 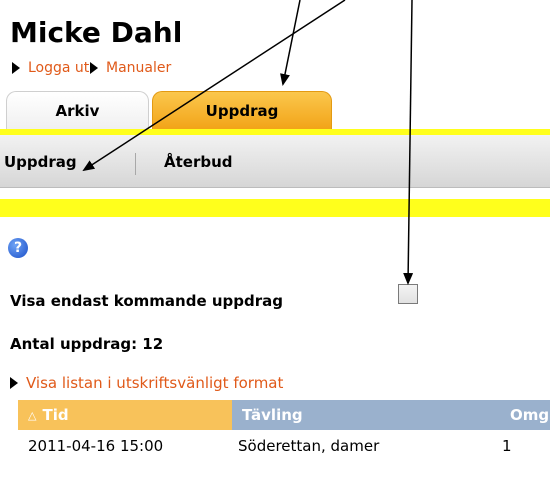 What do you see at coordinates (147, 301) in the screenshot?
I see `filter-label: Visa endast kommande uppdrag` at bounding box center [147, 301].